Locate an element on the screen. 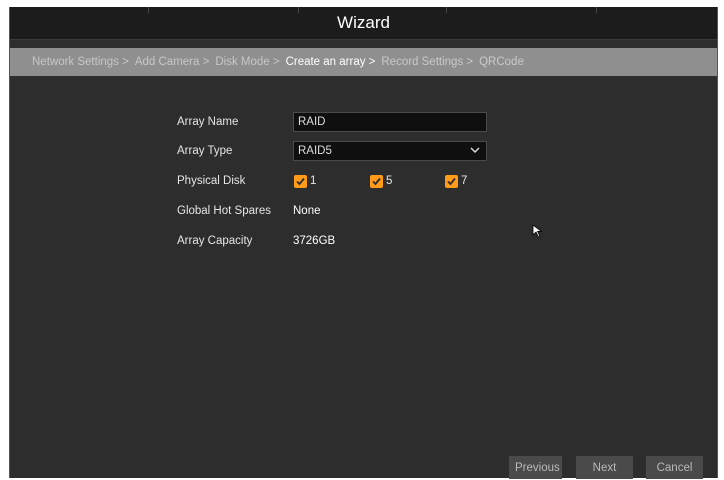 This screenshot has height=480, width=724. disk-1-checkbox: 1 is located at coordinates (305, 181).